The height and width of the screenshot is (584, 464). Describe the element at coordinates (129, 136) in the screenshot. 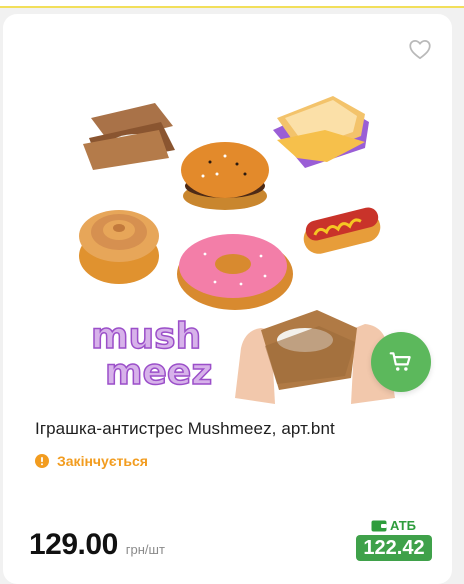

I see `smore-toy` at that location.